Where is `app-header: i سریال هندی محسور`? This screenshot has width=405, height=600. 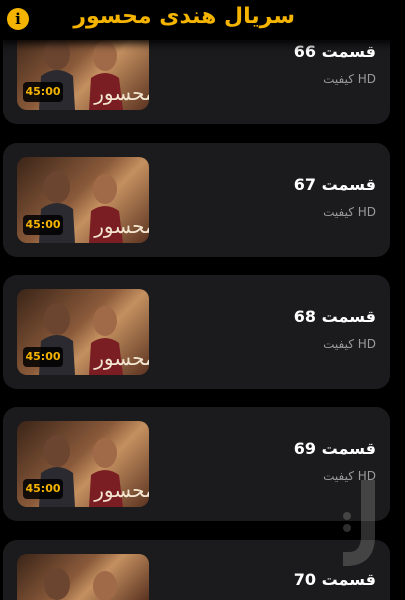
app-header: i سریال هندی محسور is located at coordinates (202, 20).